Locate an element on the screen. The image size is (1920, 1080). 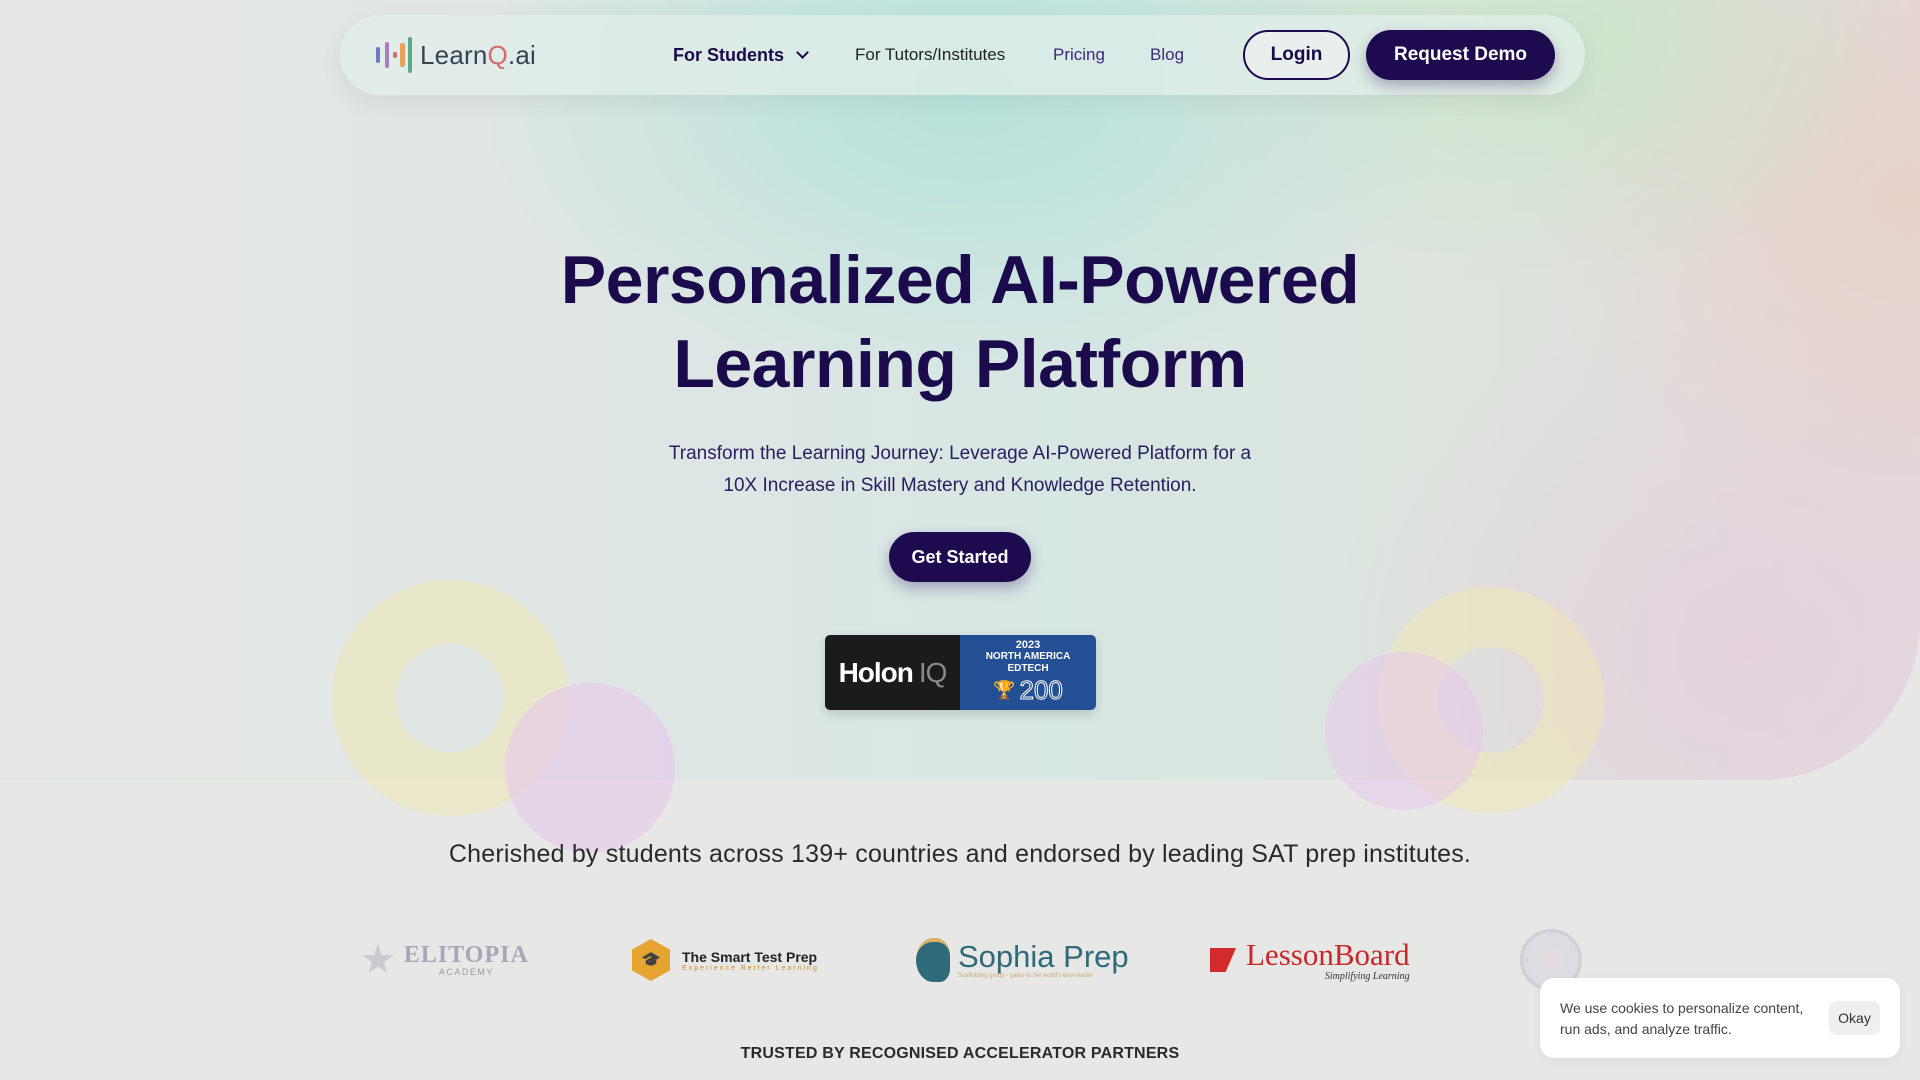
decorative-circle-right is located at coordinates (1404, 731).